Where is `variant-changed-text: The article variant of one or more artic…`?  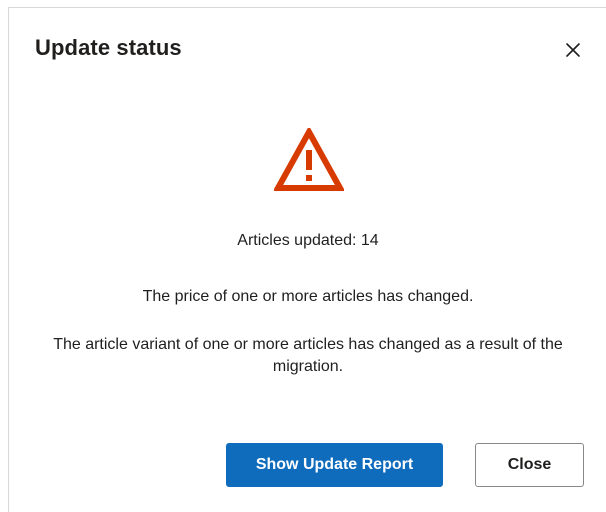
variant-changed-text: The article variant of one or more artic… is located at coordinates (308, 355).